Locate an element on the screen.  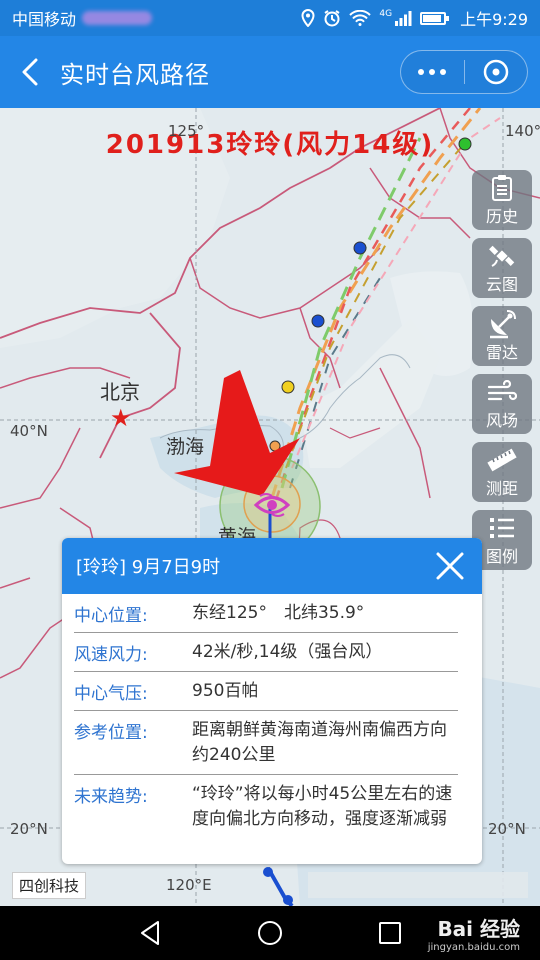
app-header: 实时台风路径 is located at coordinates (270, 72).